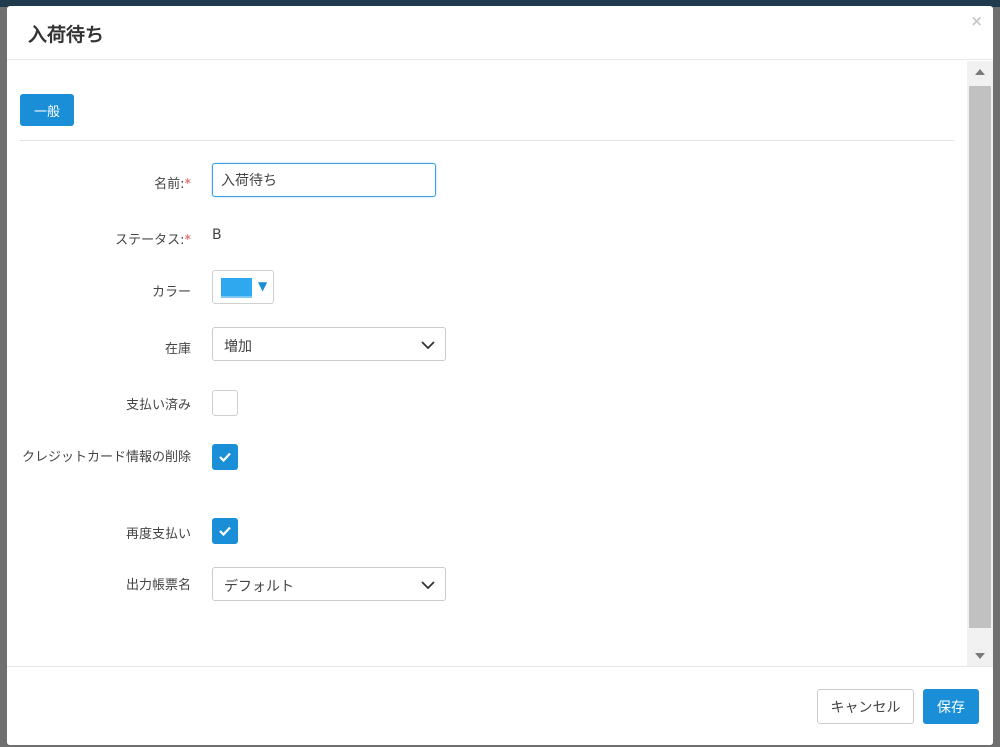 The width and height of the screenshot is (1000, 747). Describe the element at coordinates (66, 35) in the screenshot. I see `modal-title: 入荷待ち` at that location.